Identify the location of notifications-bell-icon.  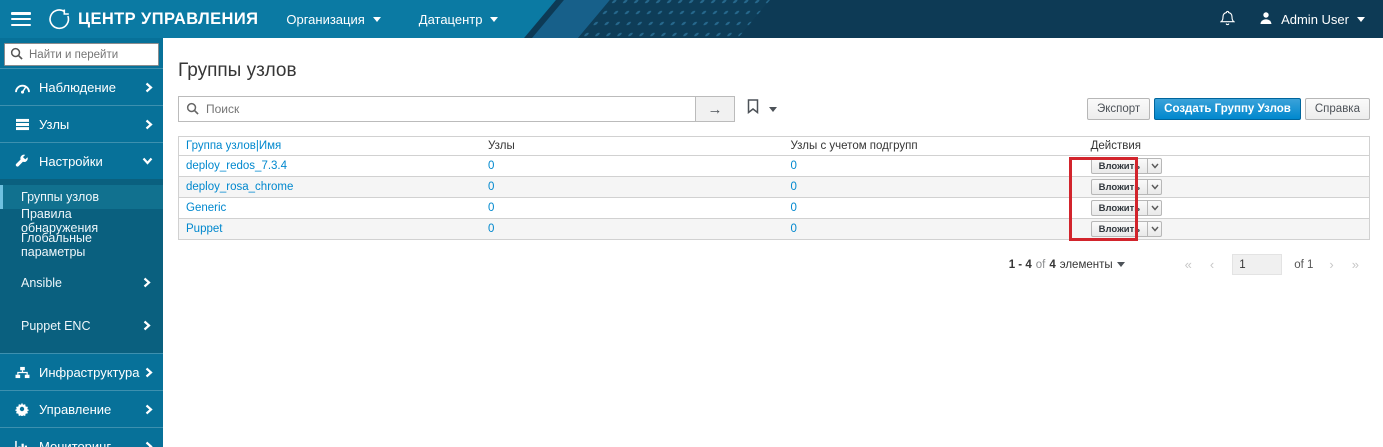
(1227, 19).